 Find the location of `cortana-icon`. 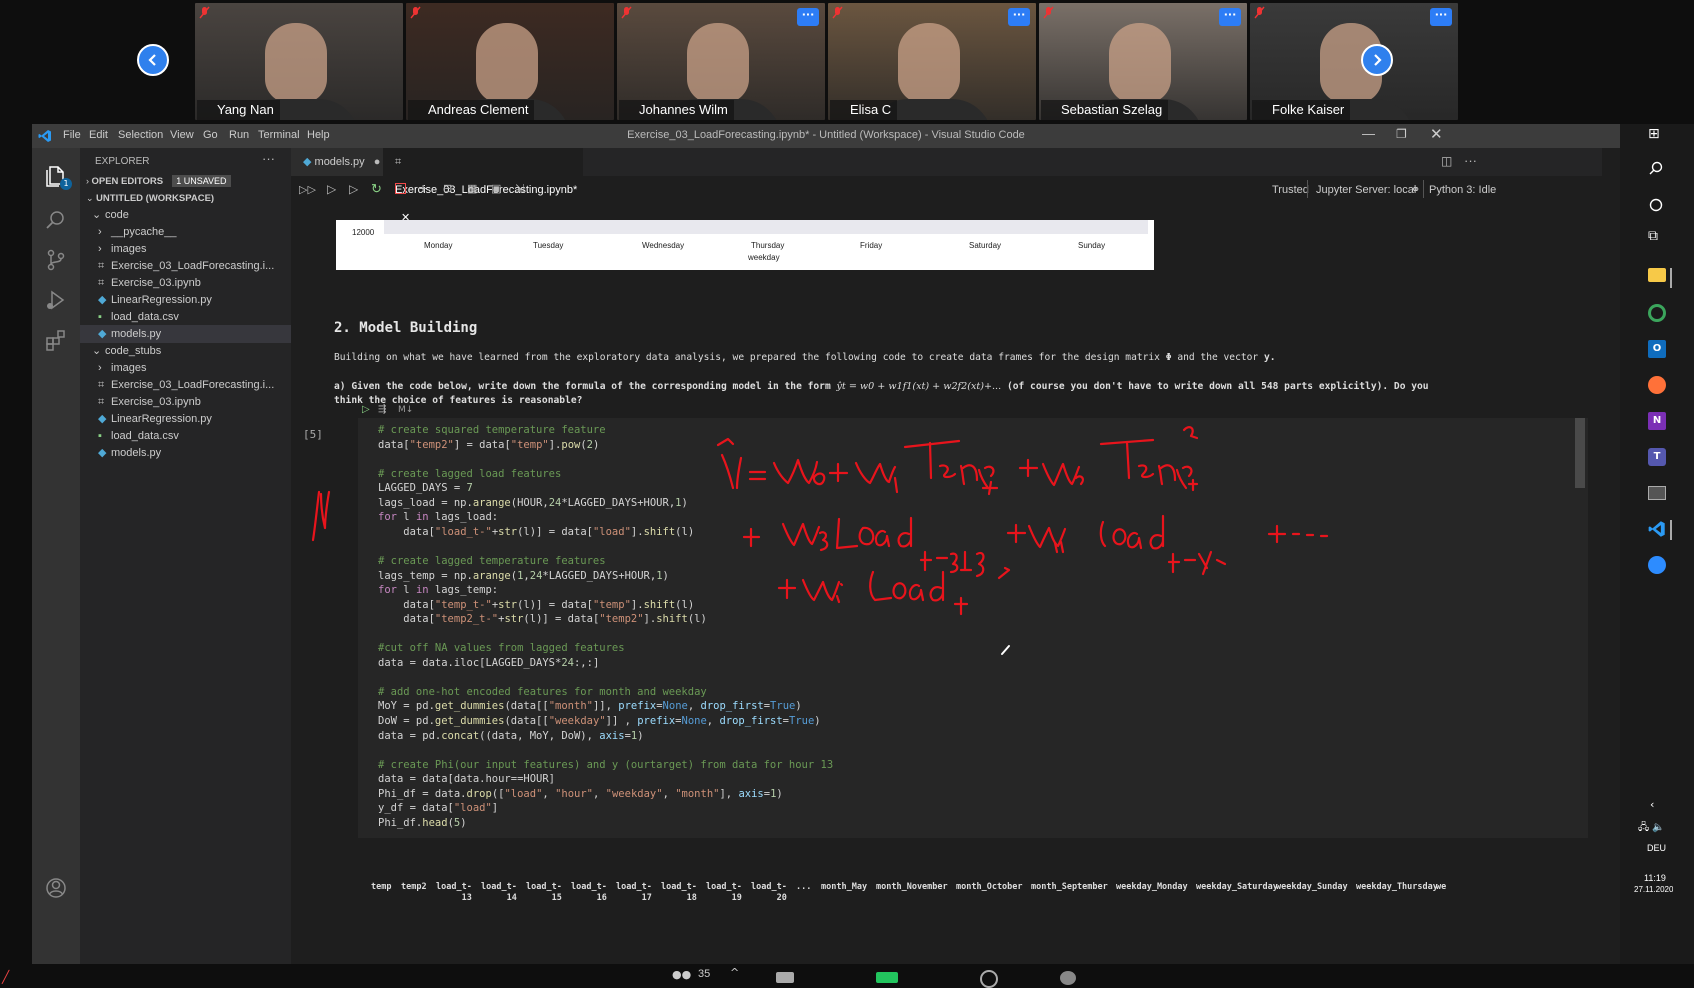

cortana-icon is located at coordinates (1656, 205).